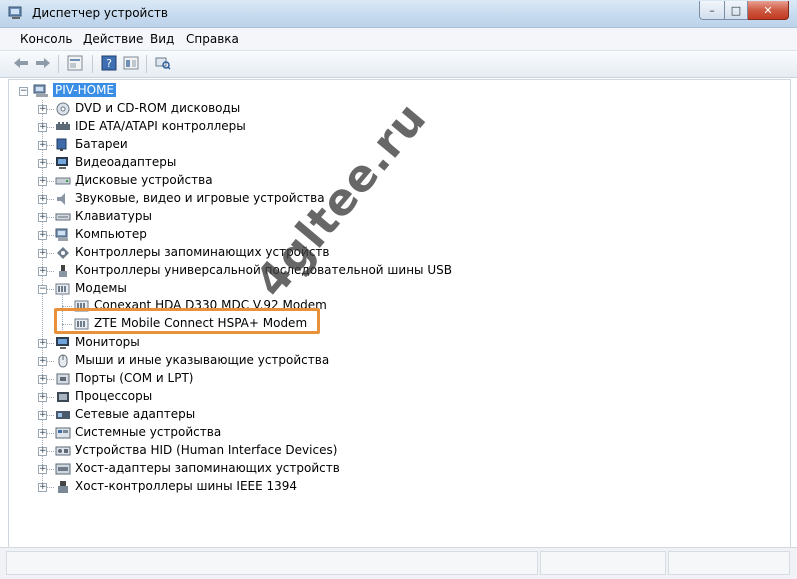  Describe the element at coordinates (144, 180) in the screenshot. I see `tree-category-label: Дисковые устройства` at that location.